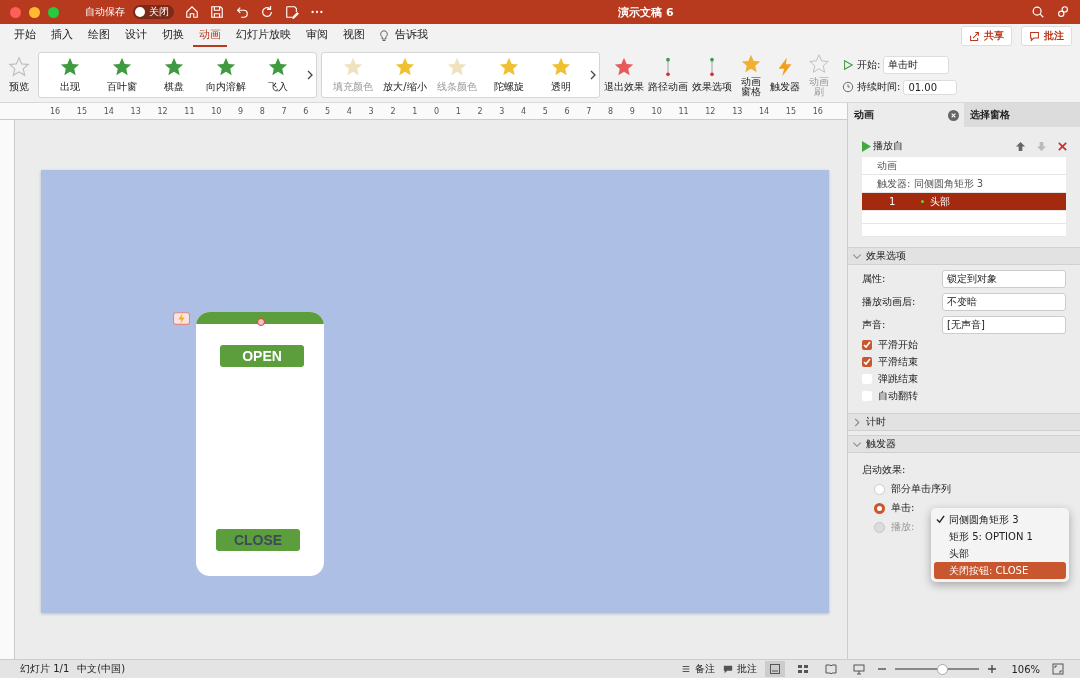 The image size is (1080, 678). What do you see at coordinates (53, 12) in the screenshot?
I see `maximize-icon` at bounding box center [53, 12].